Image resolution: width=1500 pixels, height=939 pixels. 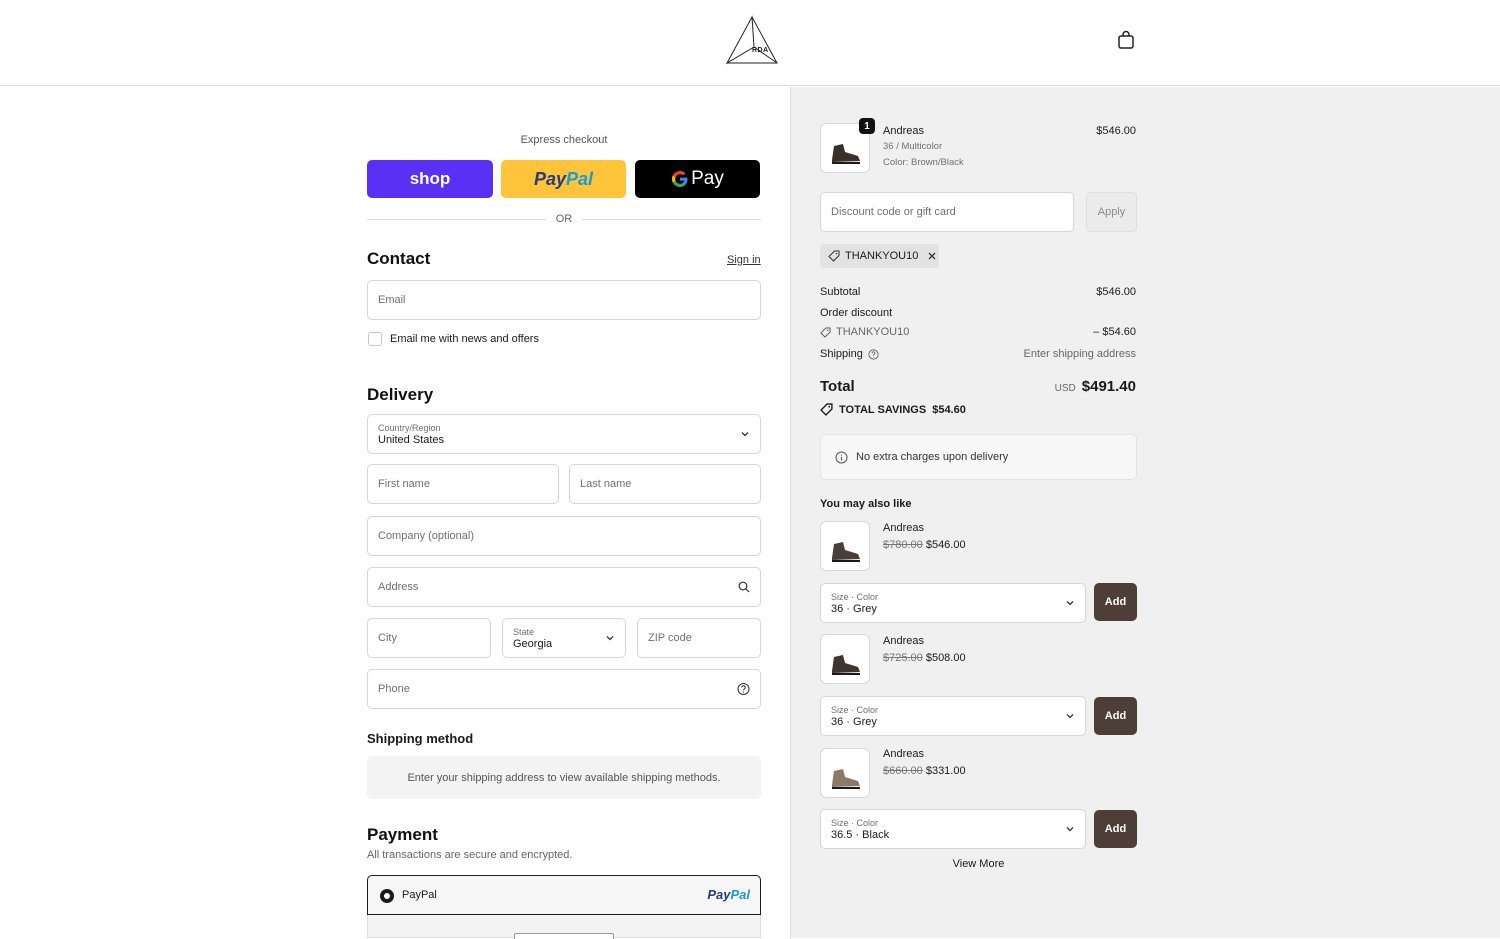 I want to click on google-pay-button: Pay, so click(x=697, y=179).